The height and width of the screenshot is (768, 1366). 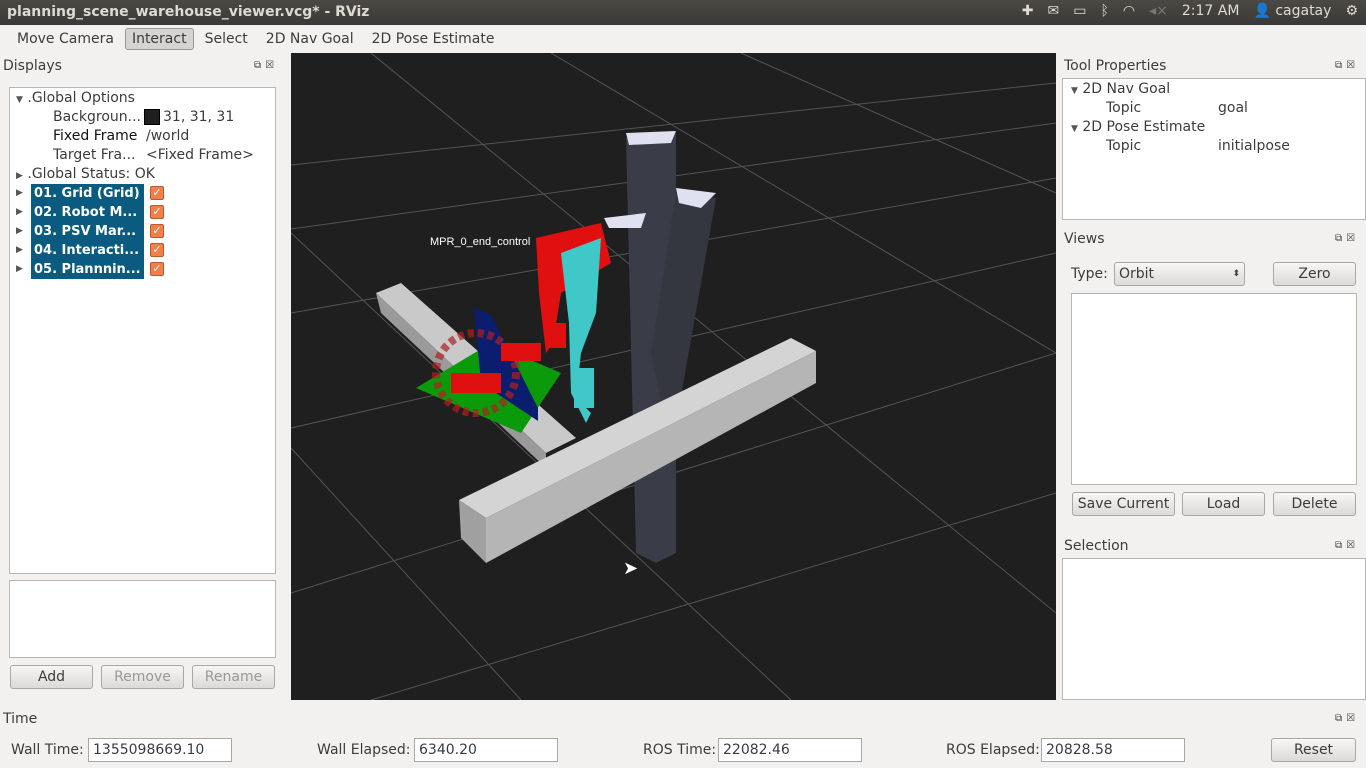 I want to click on user-icon: 👤, so click(x=1262, y=11).